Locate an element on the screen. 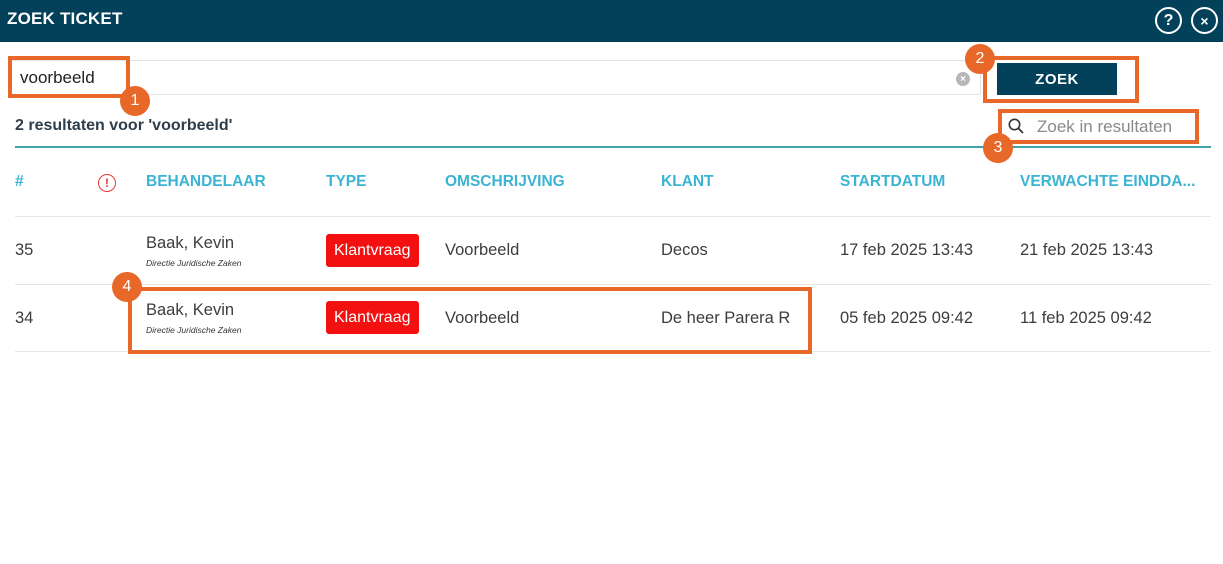 The width and height of the screenshot is (1223, 564). cell-department: Directie Juridische Zaken is located at coordinates (194, 263).